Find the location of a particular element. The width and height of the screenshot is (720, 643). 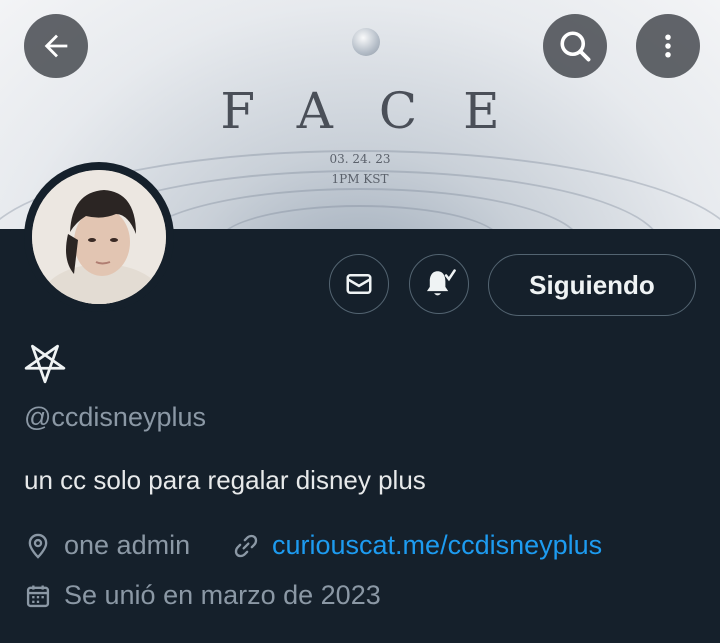

search-button is located at coordinates (575, 46).